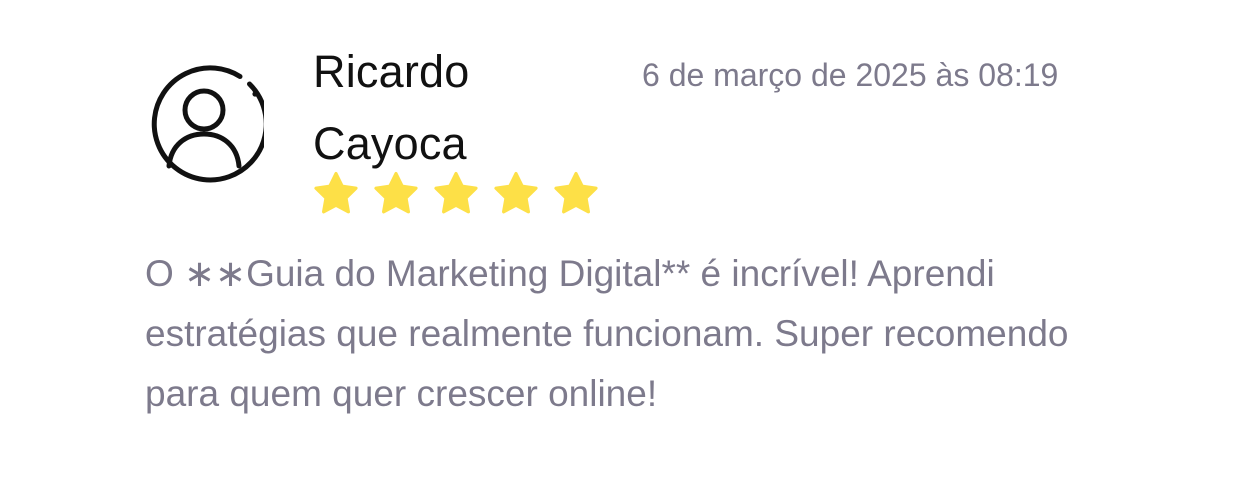 This screenshot has width=1242, height=504. I want to click on star-rating, so click(462, 195).